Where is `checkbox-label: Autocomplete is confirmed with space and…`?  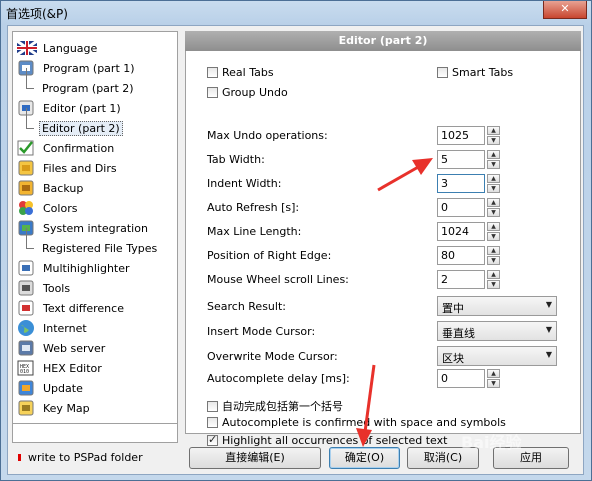
checkbox-label: Autocomplete is confirmed with space and… is located at coordinates (364, 422).